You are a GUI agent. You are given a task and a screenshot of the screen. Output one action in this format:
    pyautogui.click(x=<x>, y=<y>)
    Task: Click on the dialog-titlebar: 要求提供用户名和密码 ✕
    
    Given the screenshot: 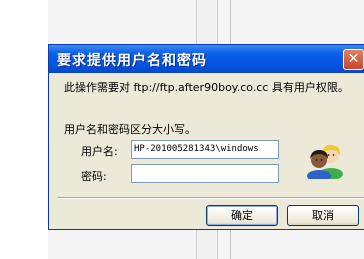 What is the action you would take?
    pyautogui.click(x=206, y=59)
    